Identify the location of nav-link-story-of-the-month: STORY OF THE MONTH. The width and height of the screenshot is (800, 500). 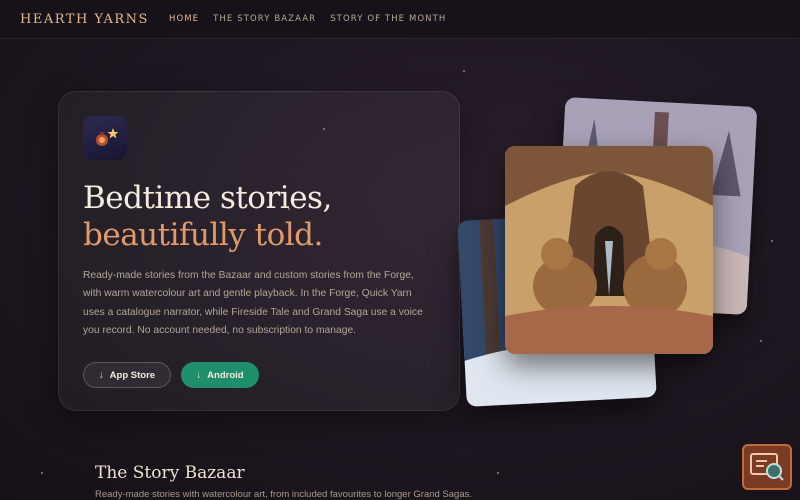
(388, 19).